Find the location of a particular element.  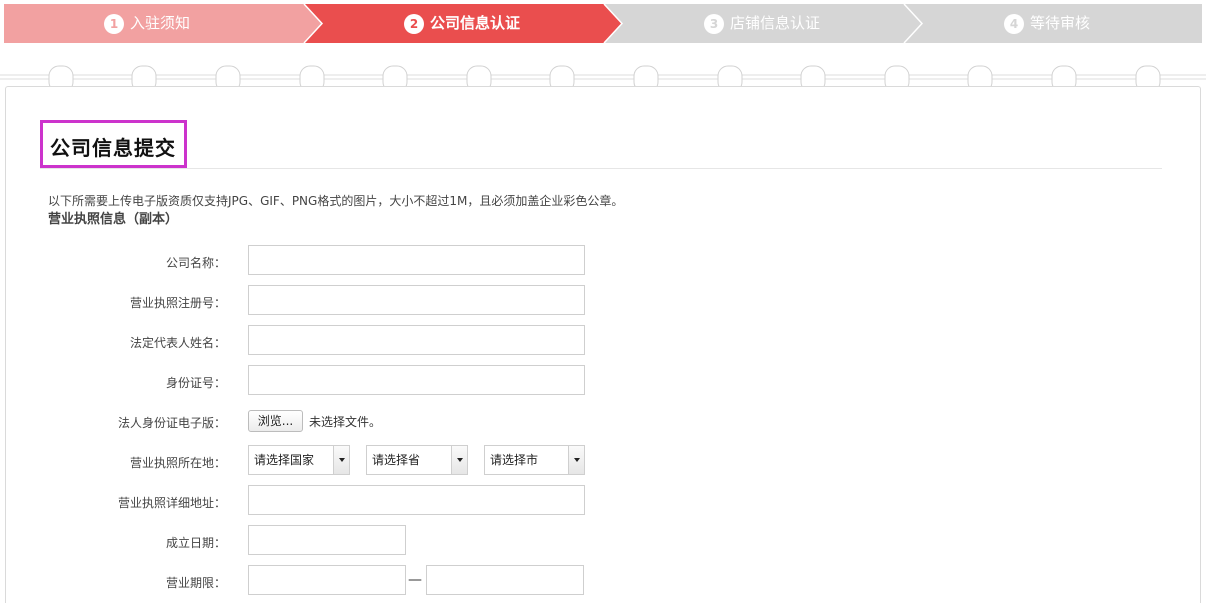

city-select: 请选择市 is located at coordinates (534, 460).